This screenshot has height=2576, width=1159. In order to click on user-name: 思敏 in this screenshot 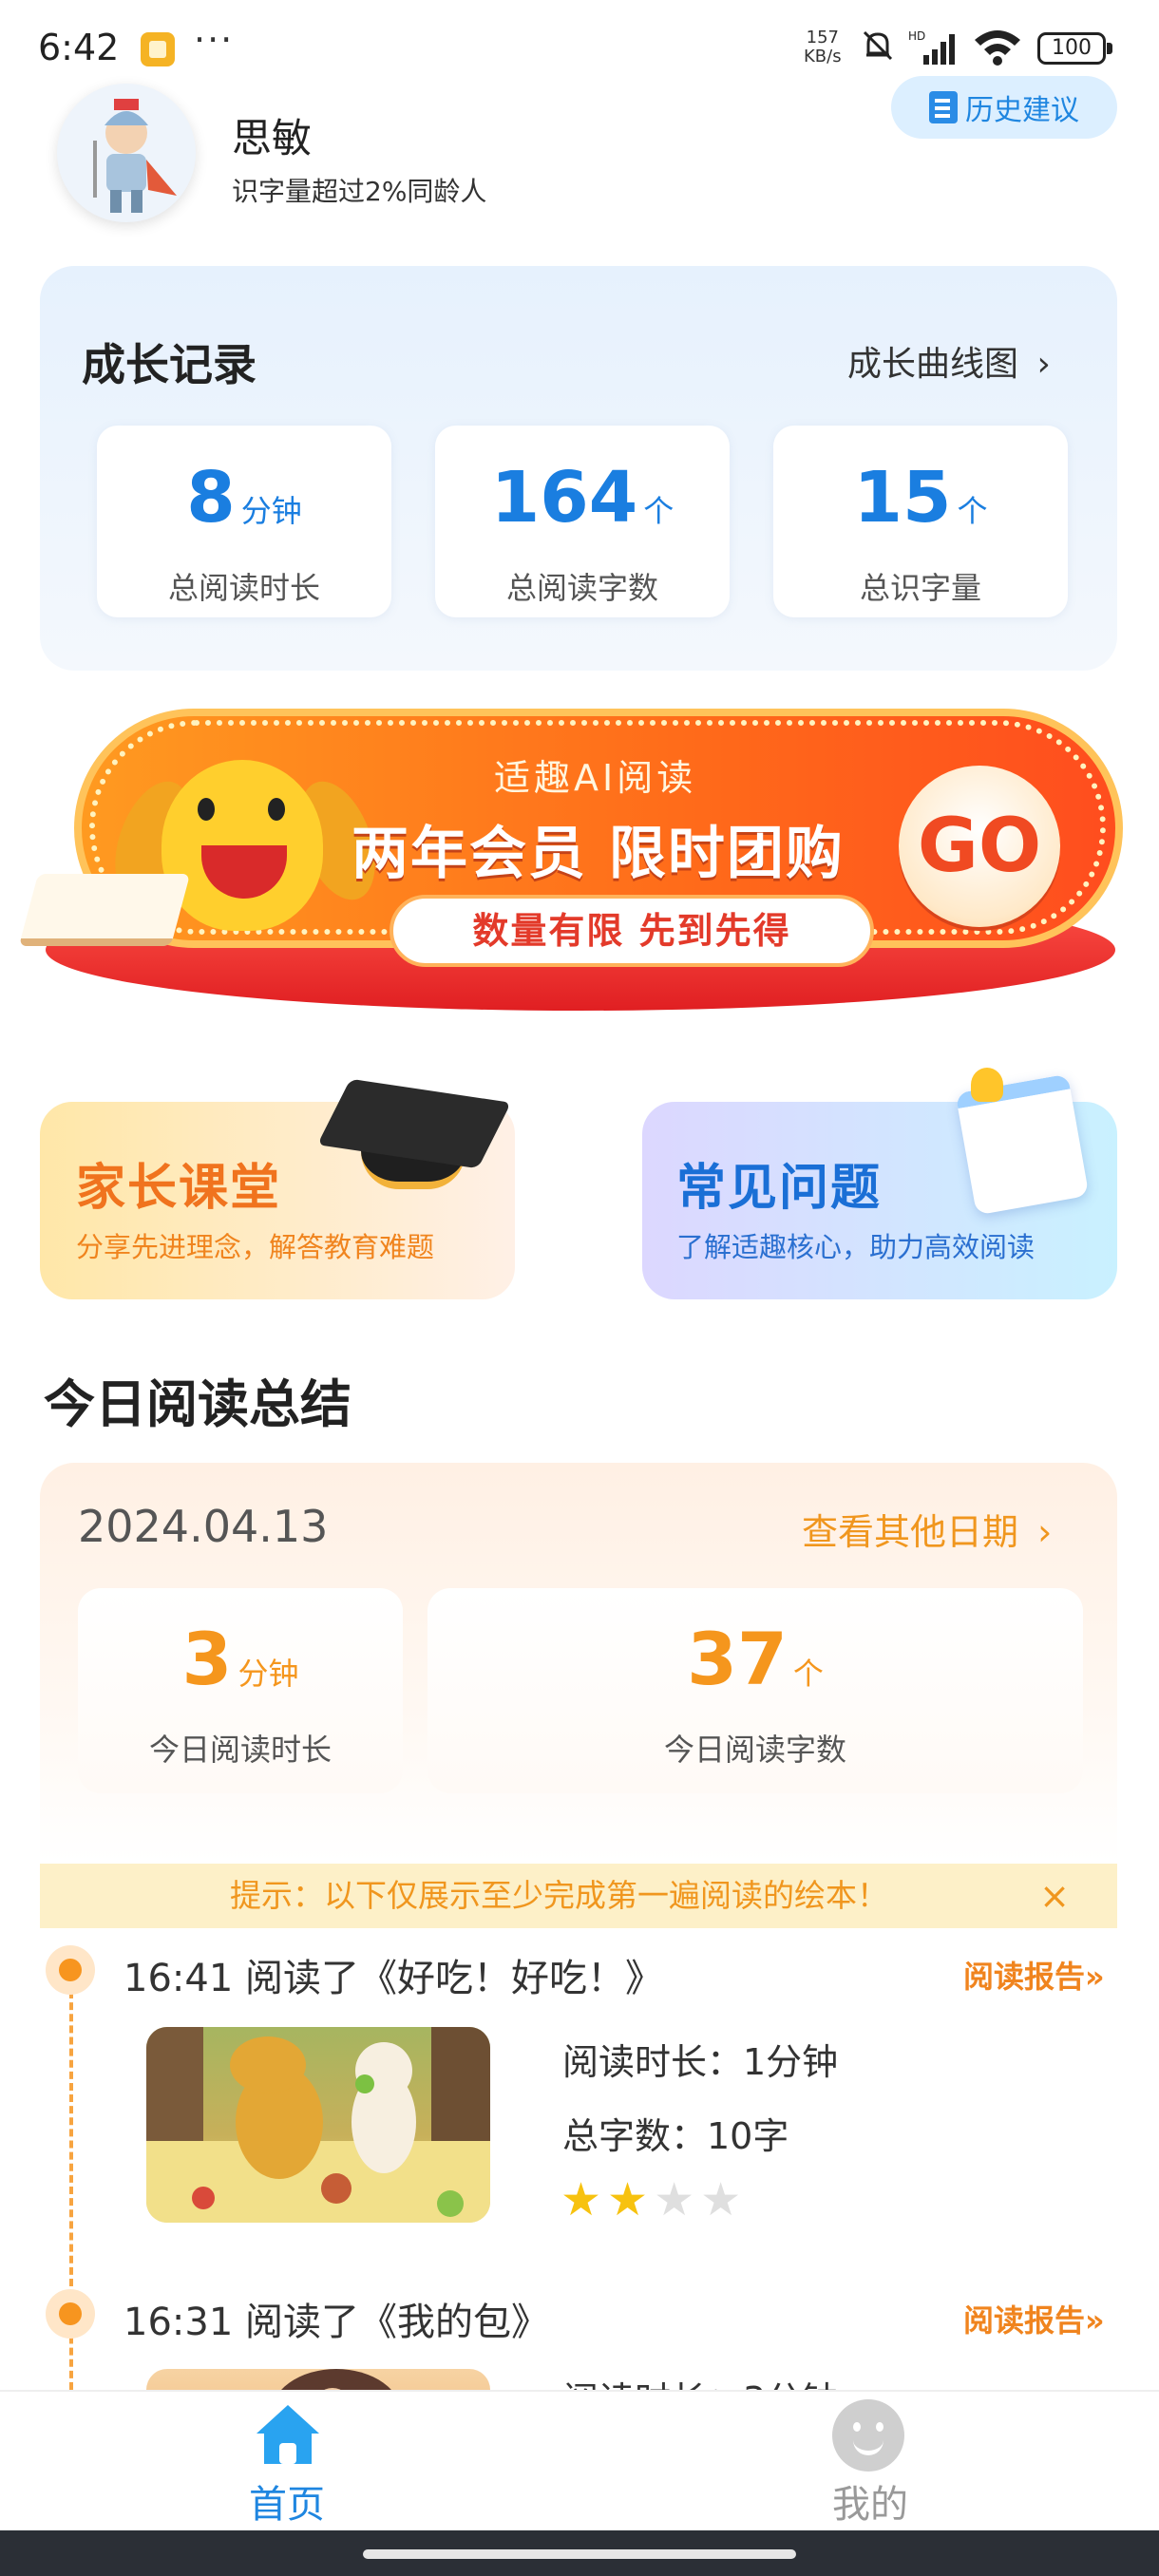, I will do `click(272, 138)`.